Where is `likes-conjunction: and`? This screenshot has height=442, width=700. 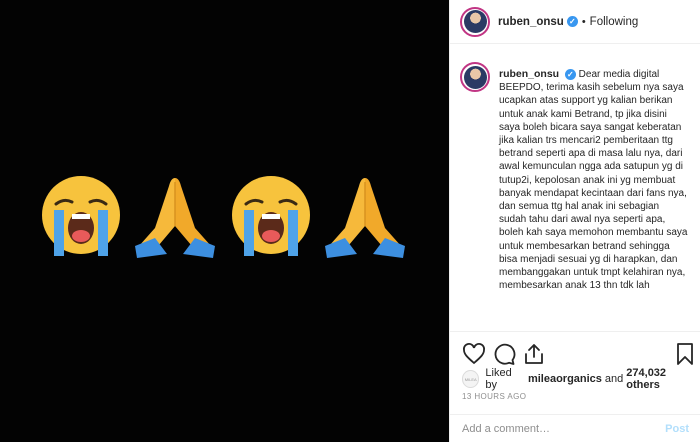 likes-conjunction: and is located at coordinates (614, 379).